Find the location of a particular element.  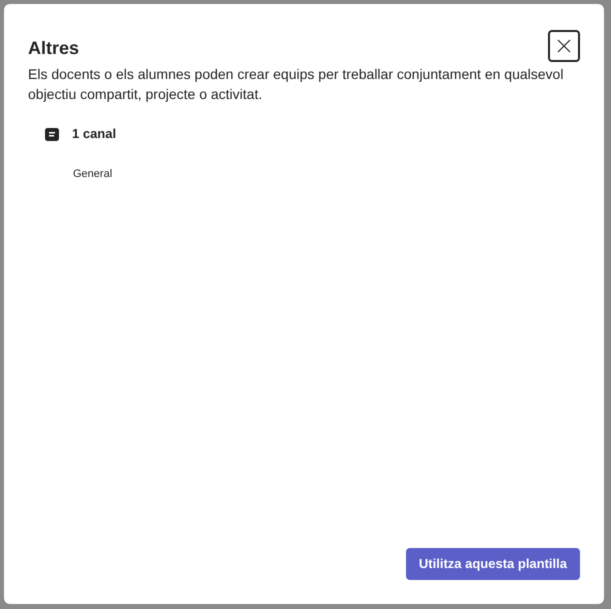

channel-name: General is located at coordinates (93, 174).